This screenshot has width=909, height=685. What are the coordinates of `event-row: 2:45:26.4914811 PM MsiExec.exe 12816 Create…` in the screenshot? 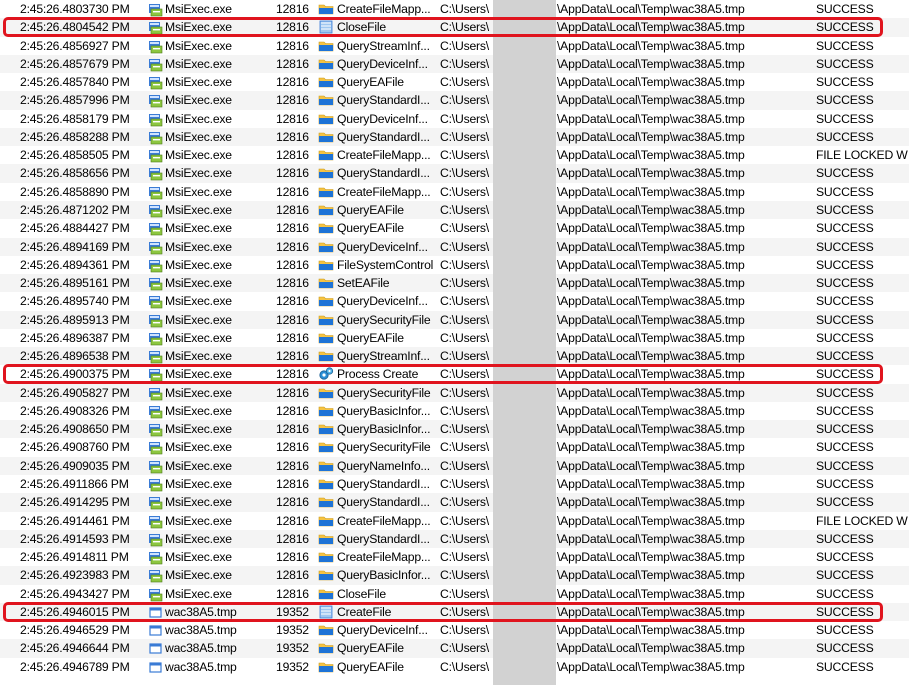 It's located at (454, 557).